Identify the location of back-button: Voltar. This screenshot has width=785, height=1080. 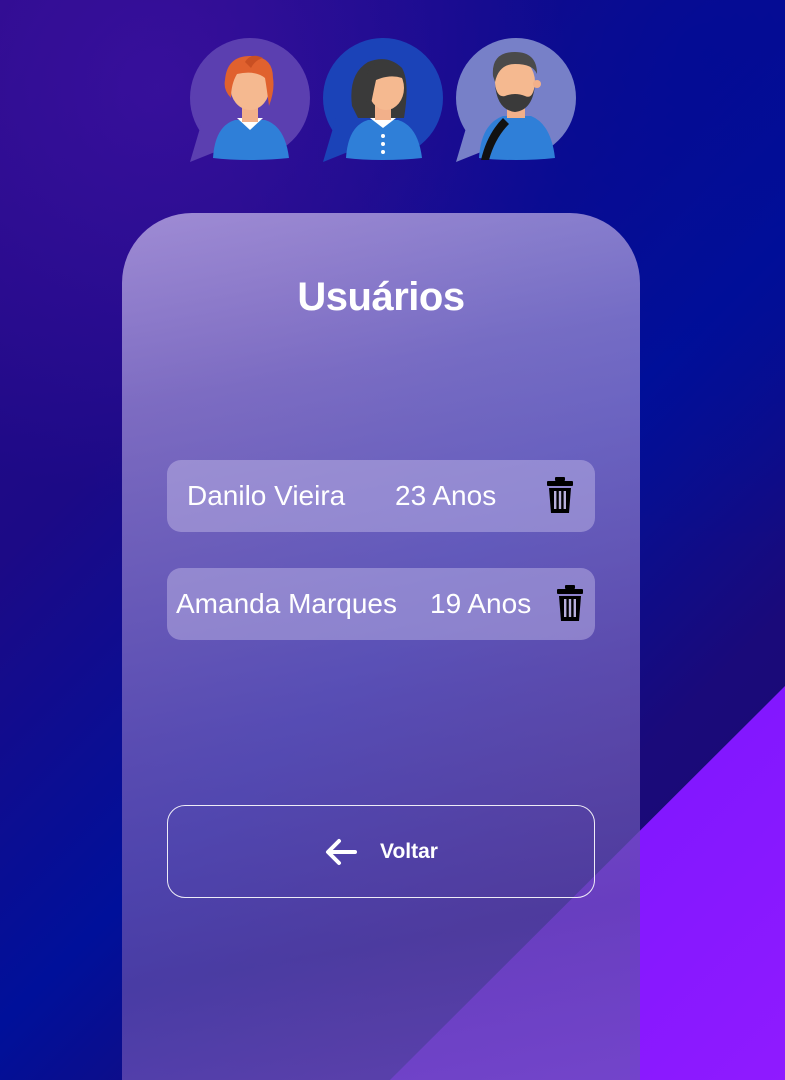
(381, 851).